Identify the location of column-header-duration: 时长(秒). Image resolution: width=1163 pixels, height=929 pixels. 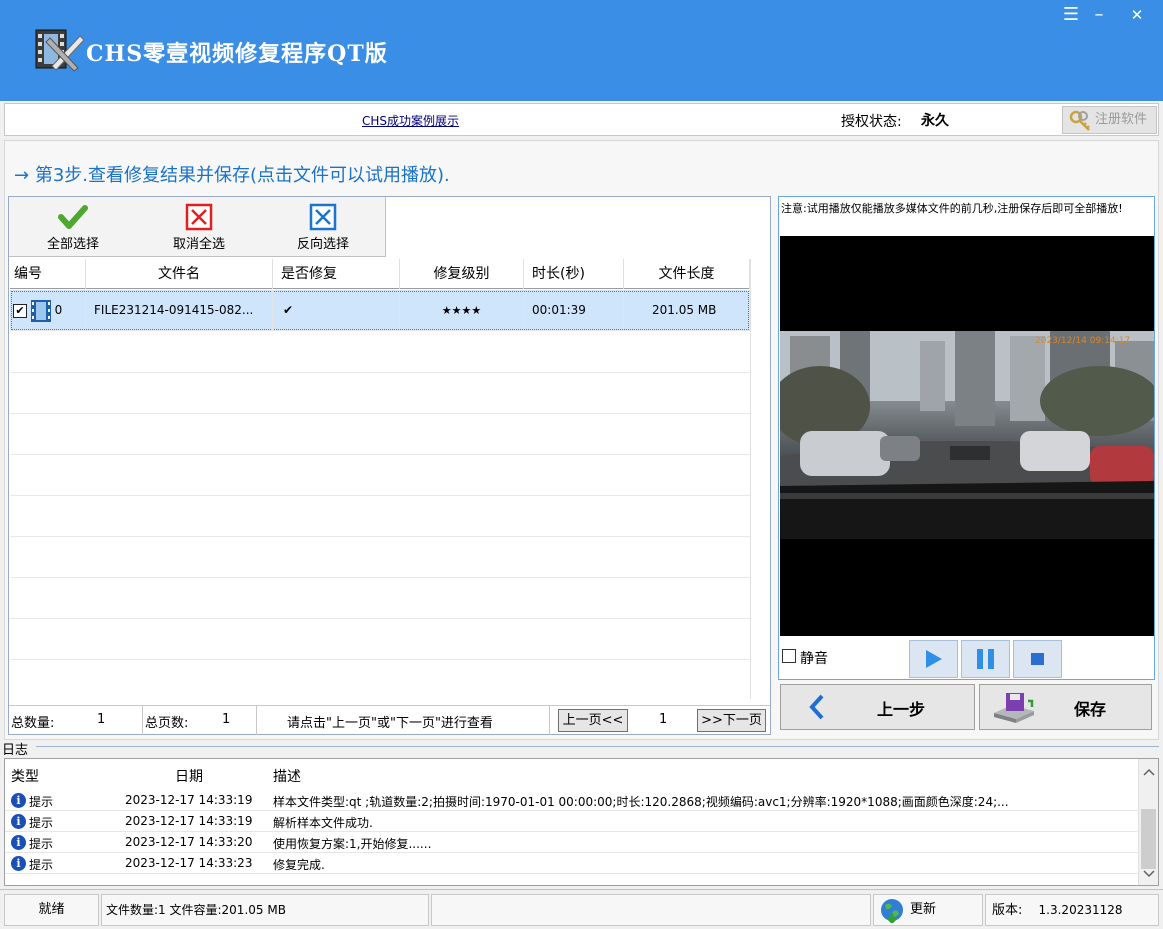
(574, 274).